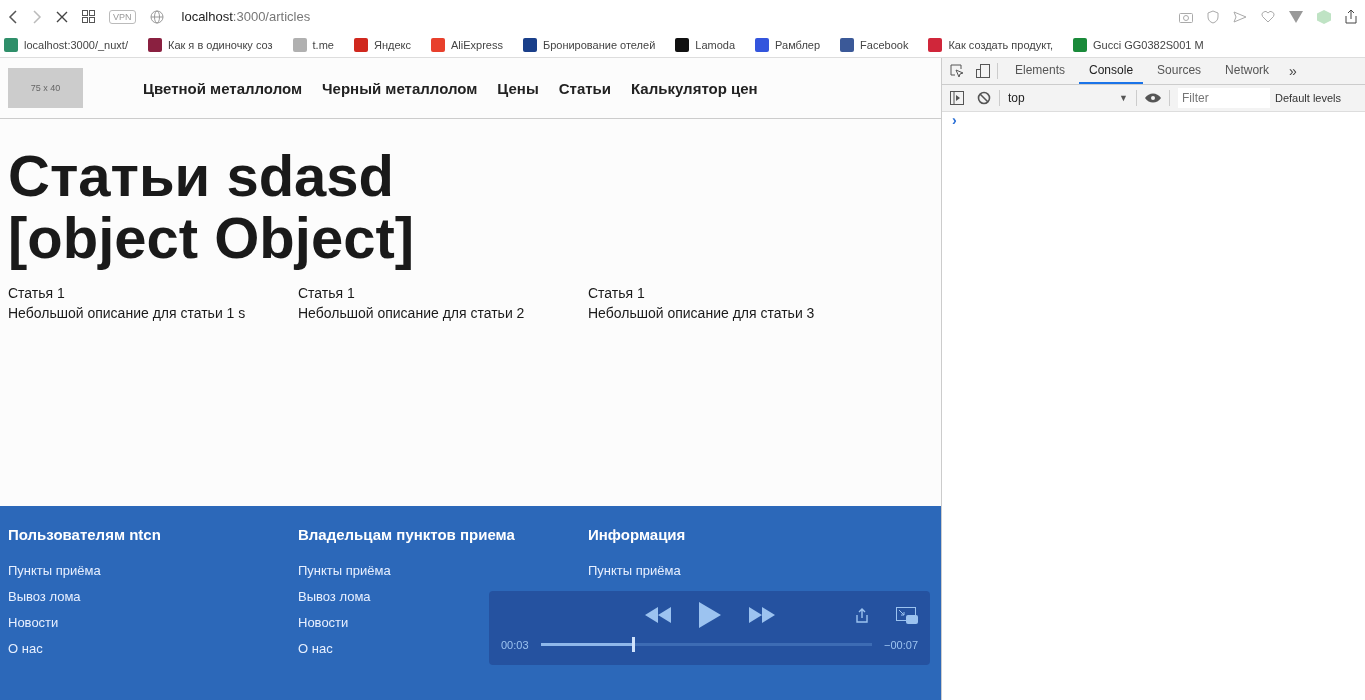  Describe the element at coordinates (957, 71) in the screenshot. I see `inspect-icon` at that location.